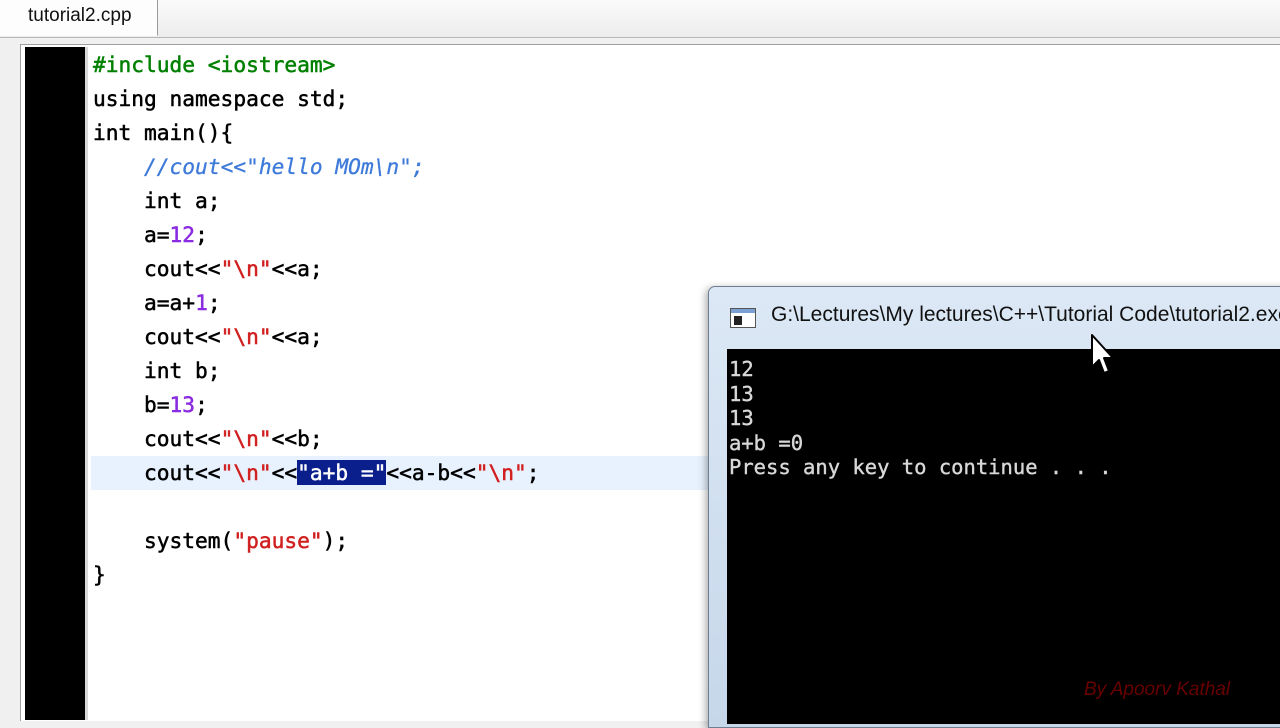 Image resolution: width=1280 pixels, height=728 pixels. I want to click on code-text: int a;, so click(157, 201).